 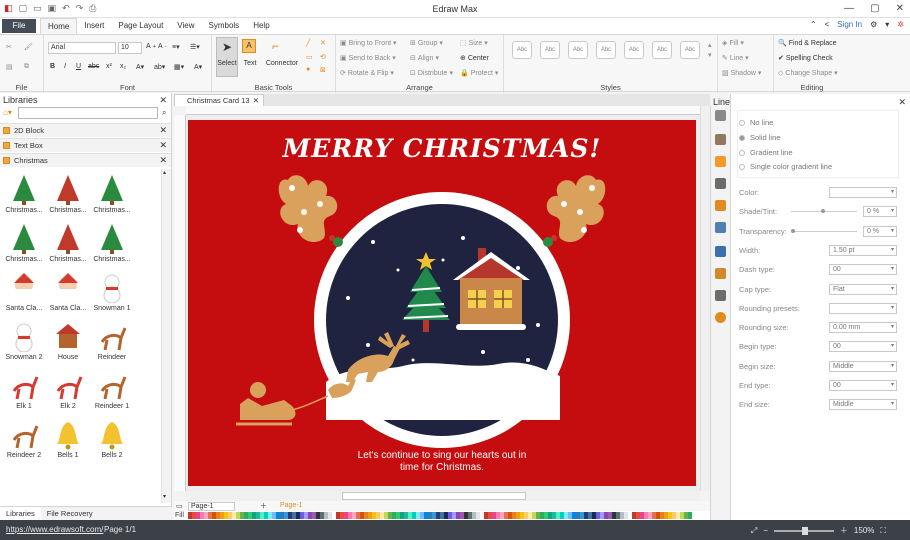 What do you see at coordinates (522, 50) in the screenshot?
I see `style-preset-1: Abc` at bounding box center [522, 50].